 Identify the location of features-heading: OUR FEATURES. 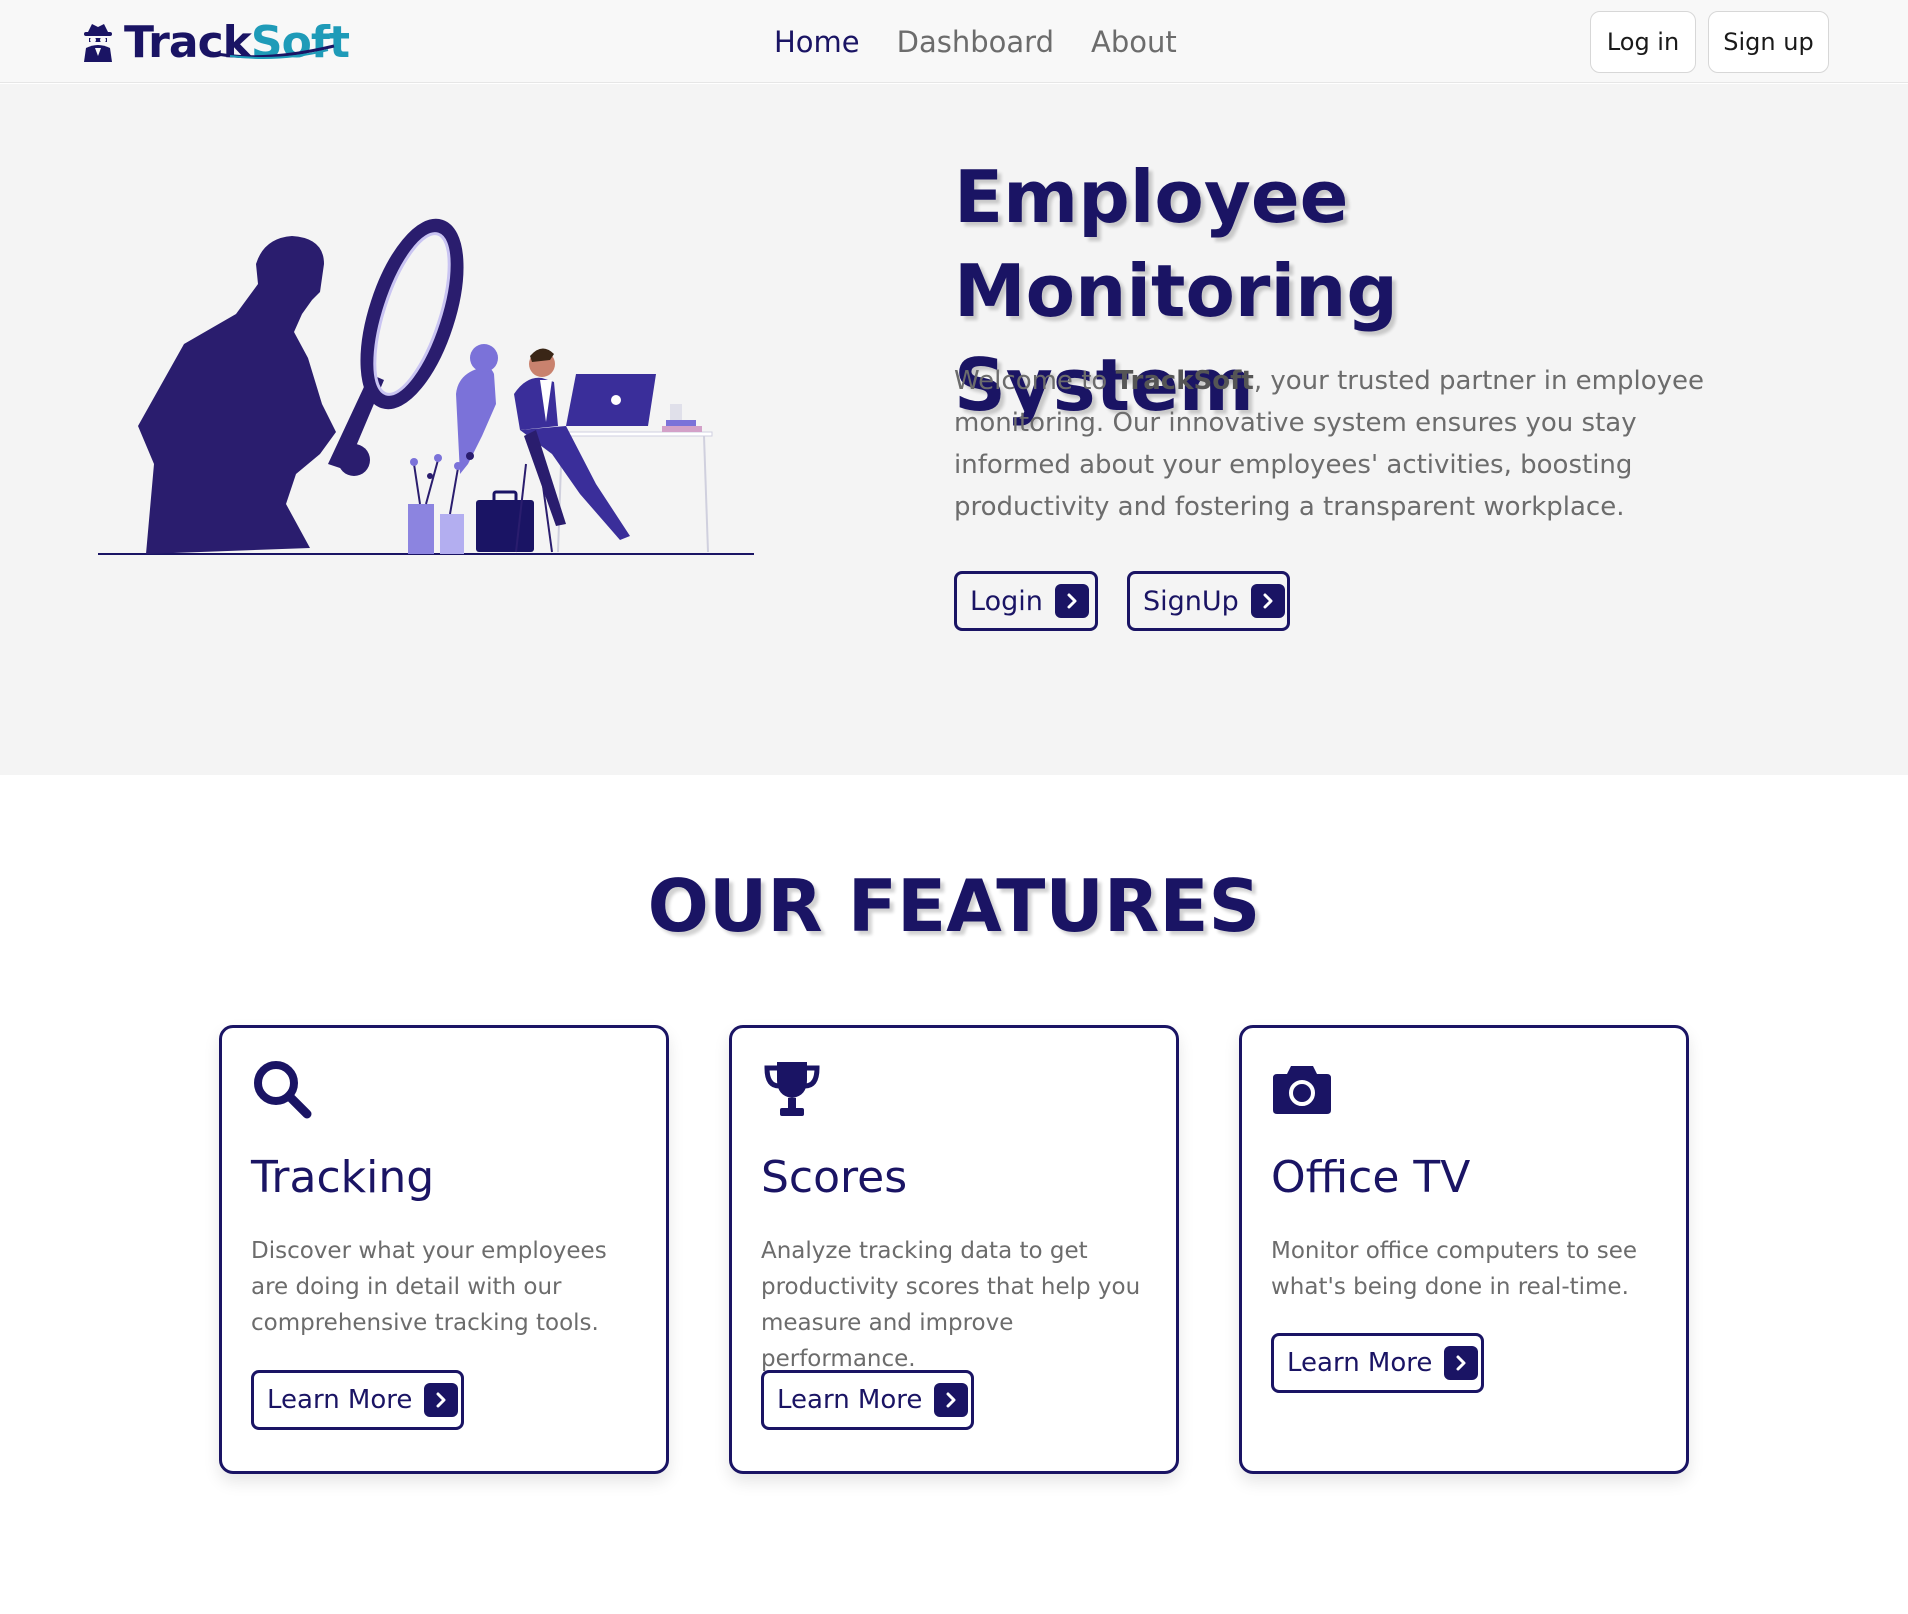
(954, 906).